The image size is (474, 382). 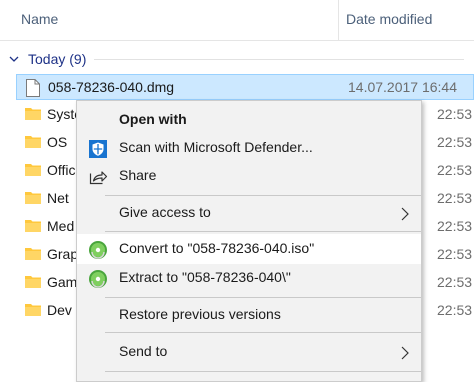 What do you see at coordinates (389, 19) in the screenshot?
I see `column-date-modified-header: Date modified` at bounding box center [389, 19].